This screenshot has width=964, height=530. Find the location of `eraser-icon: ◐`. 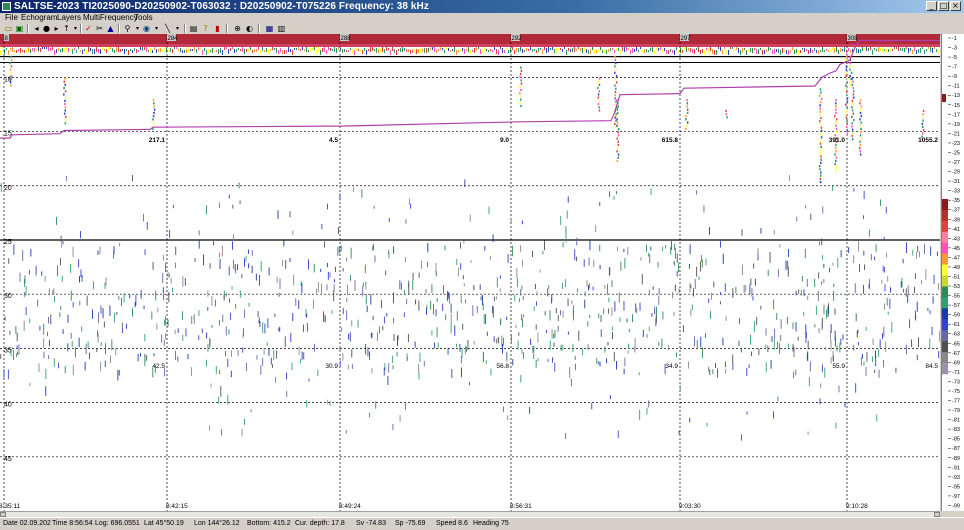

eraser-icon: ◐ is located at coordinates (249, 28).